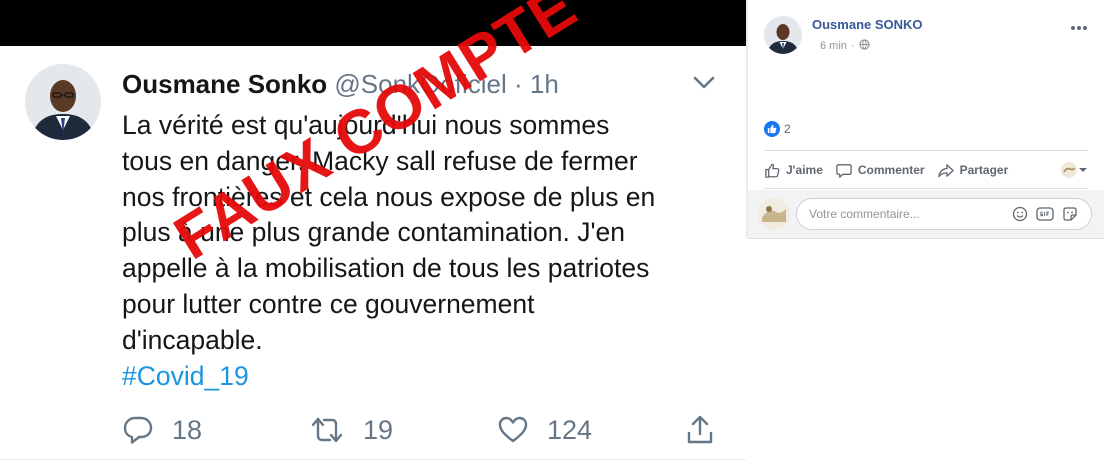 This screenshot has width=1104, height=467. Describe the element at coordinates (926, 188) in the screenshot. I see `fb-actions-divider-bottom` at that location.